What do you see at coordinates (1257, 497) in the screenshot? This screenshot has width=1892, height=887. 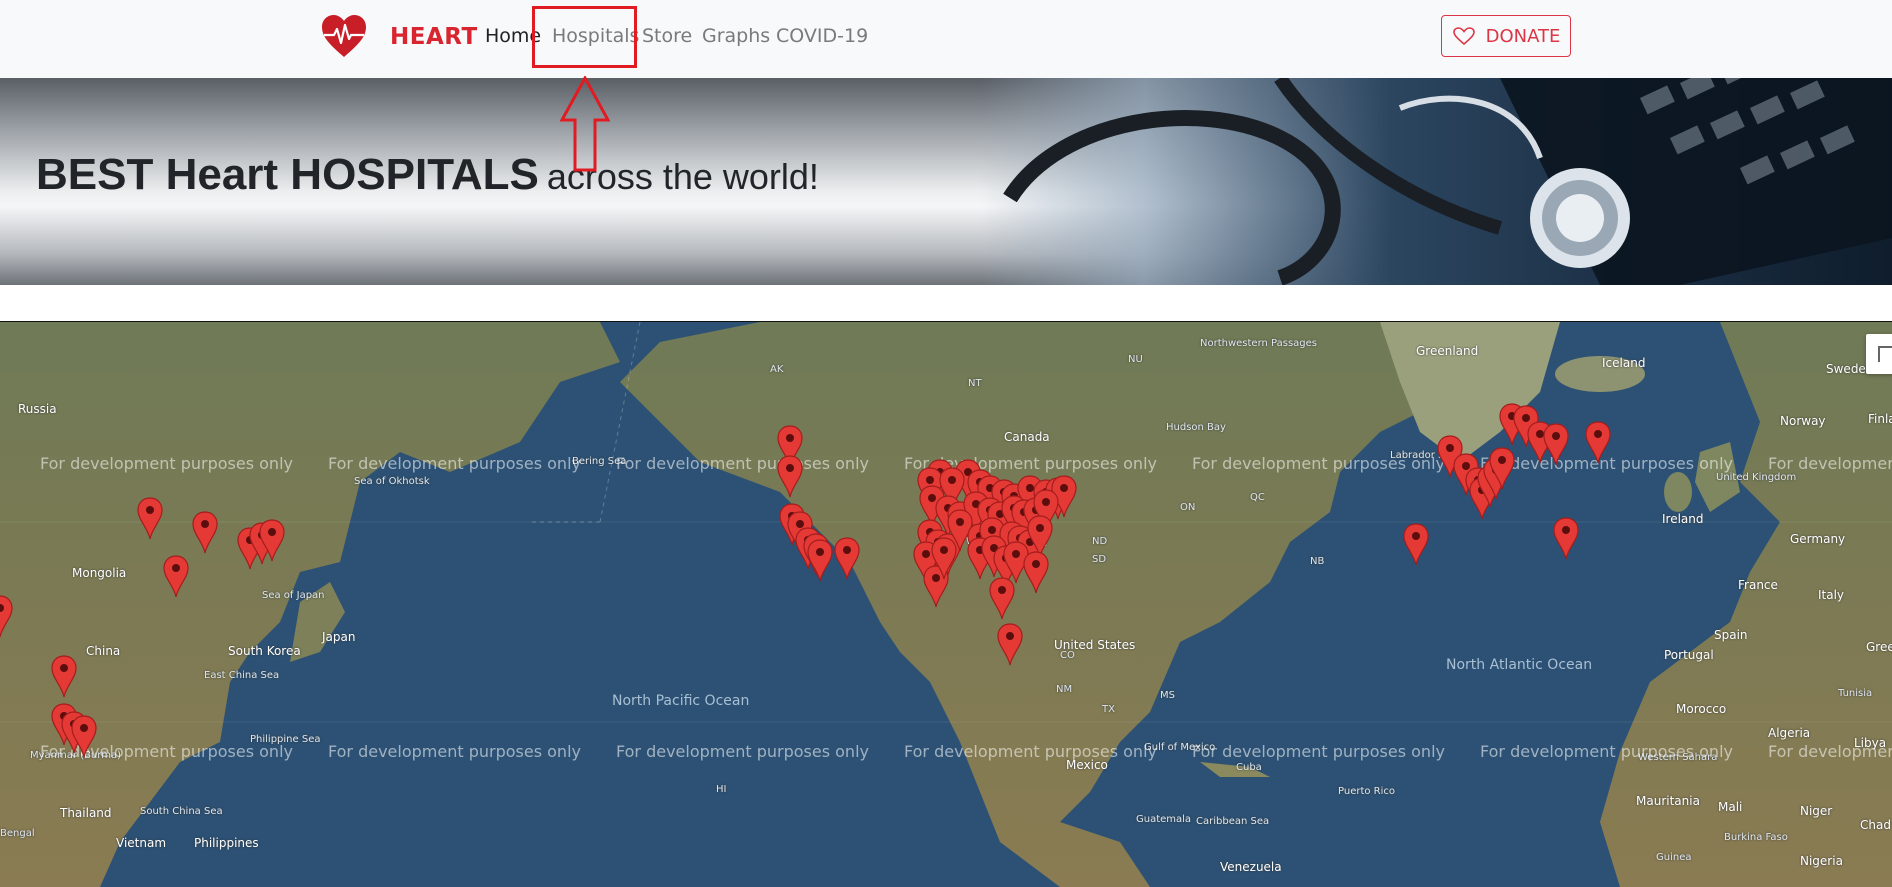 I see `label-state-qc: QC` at bounding box center [1257, 497].